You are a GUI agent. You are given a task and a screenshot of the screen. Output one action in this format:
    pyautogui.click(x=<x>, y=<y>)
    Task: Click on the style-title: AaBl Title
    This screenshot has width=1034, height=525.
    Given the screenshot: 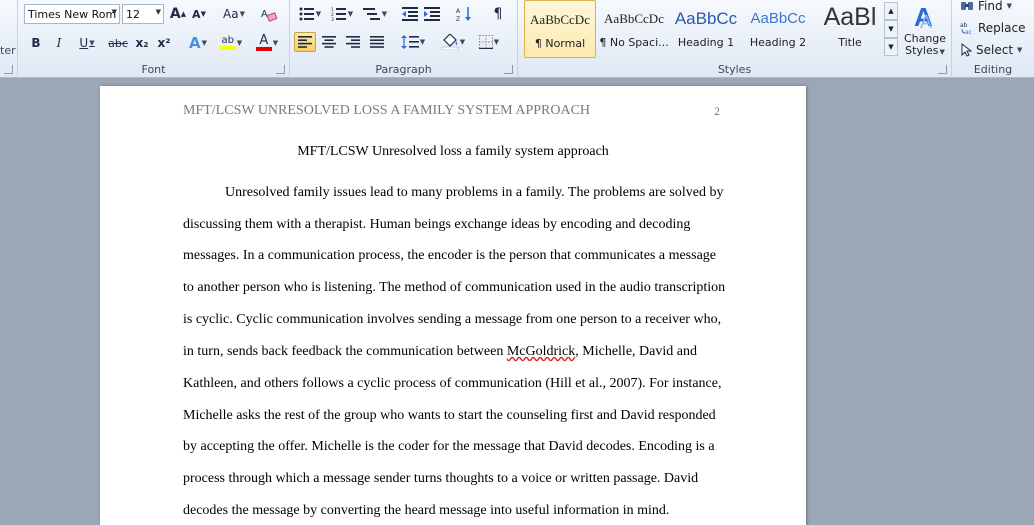 What is the action you would take?
    pyautogui.click(x=850, y=29)
    